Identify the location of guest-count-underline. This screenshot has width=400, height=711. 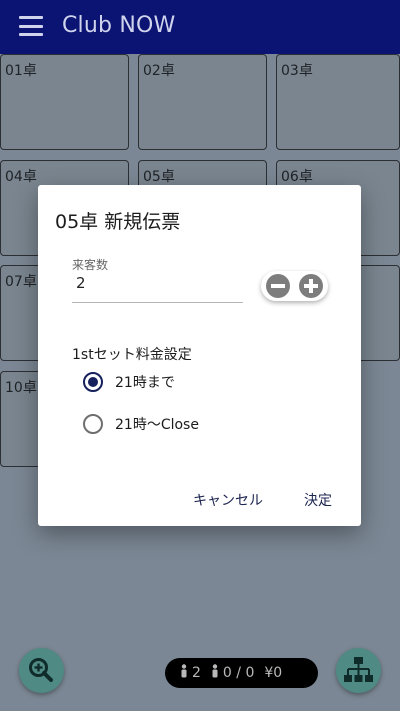
(157, 302).